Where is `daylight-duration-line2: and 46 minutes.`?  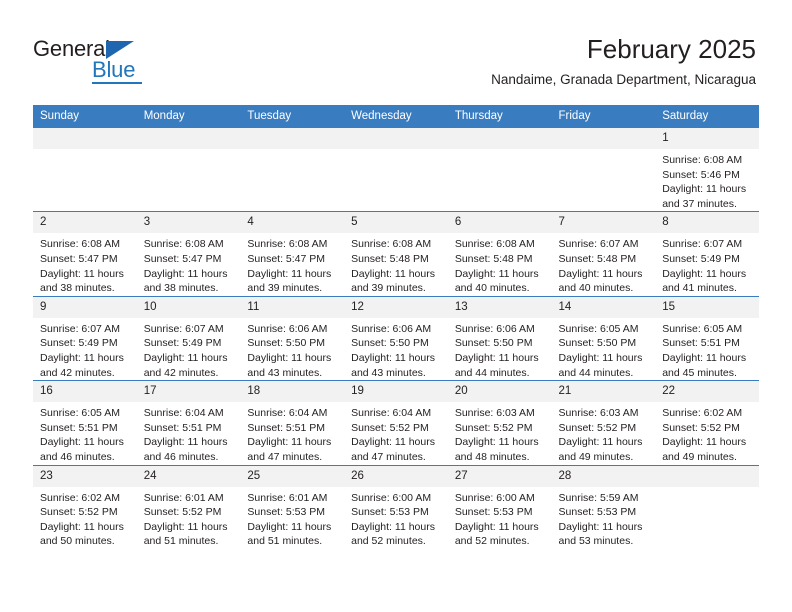
daylight-duration-line2: and 46 minutes. is located at coordinates (77, 456).